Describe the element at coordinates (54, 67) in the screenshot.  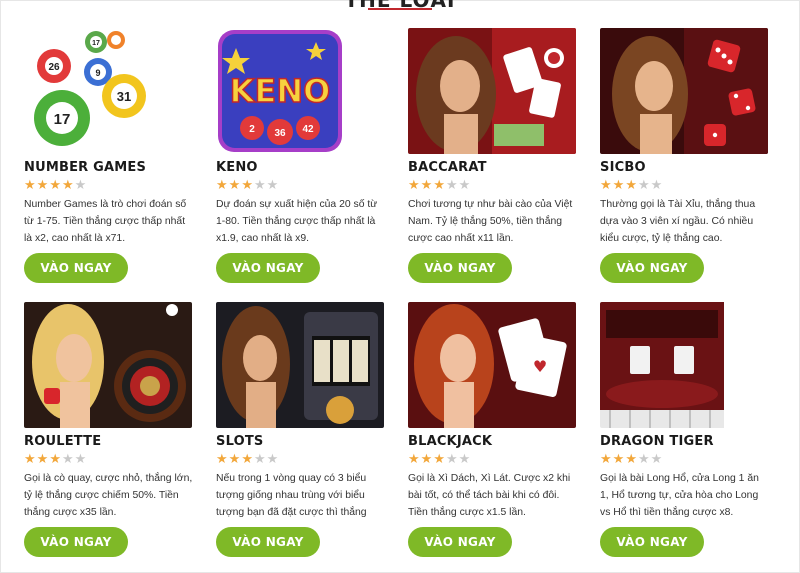
I see `svg-text: 26` at that location.